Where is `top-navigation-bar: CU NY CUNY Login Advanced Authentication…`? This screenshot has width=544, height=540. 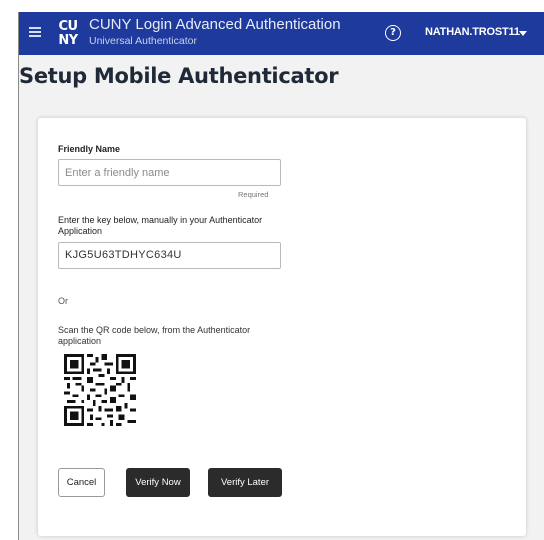
top-navigation-bar: CU NY CUNY Login Advanced Authentication… is located at coordinates (281, 33).